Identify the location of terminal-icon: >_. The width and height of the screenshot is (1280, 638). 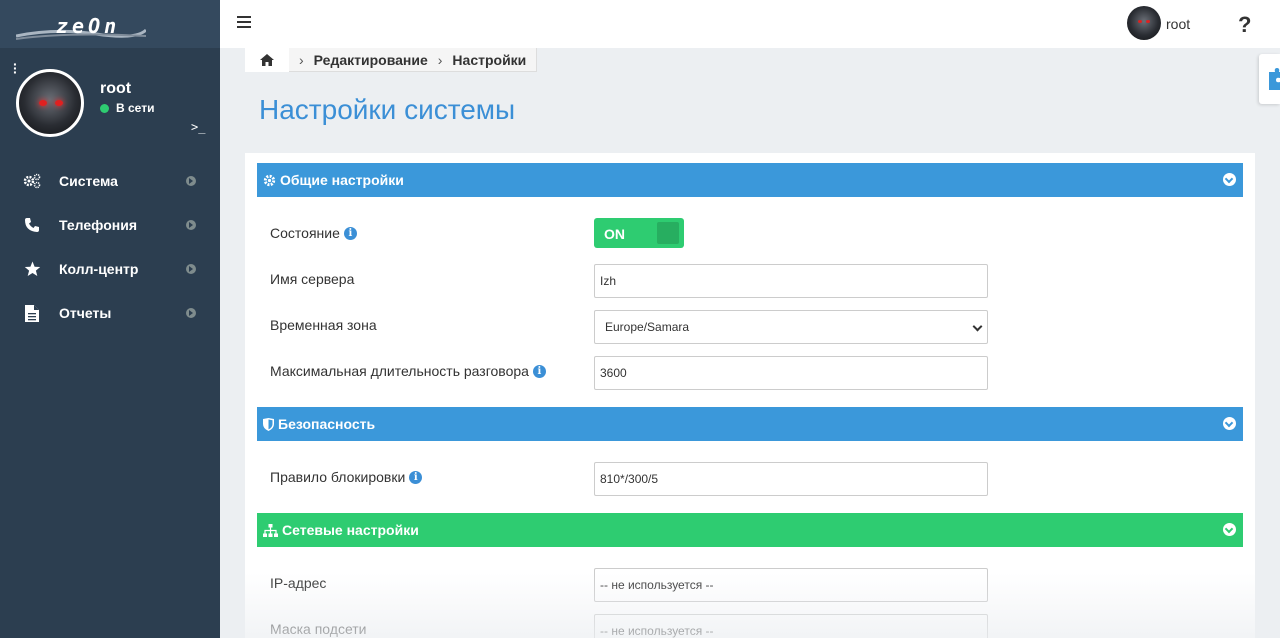
(198, 127).